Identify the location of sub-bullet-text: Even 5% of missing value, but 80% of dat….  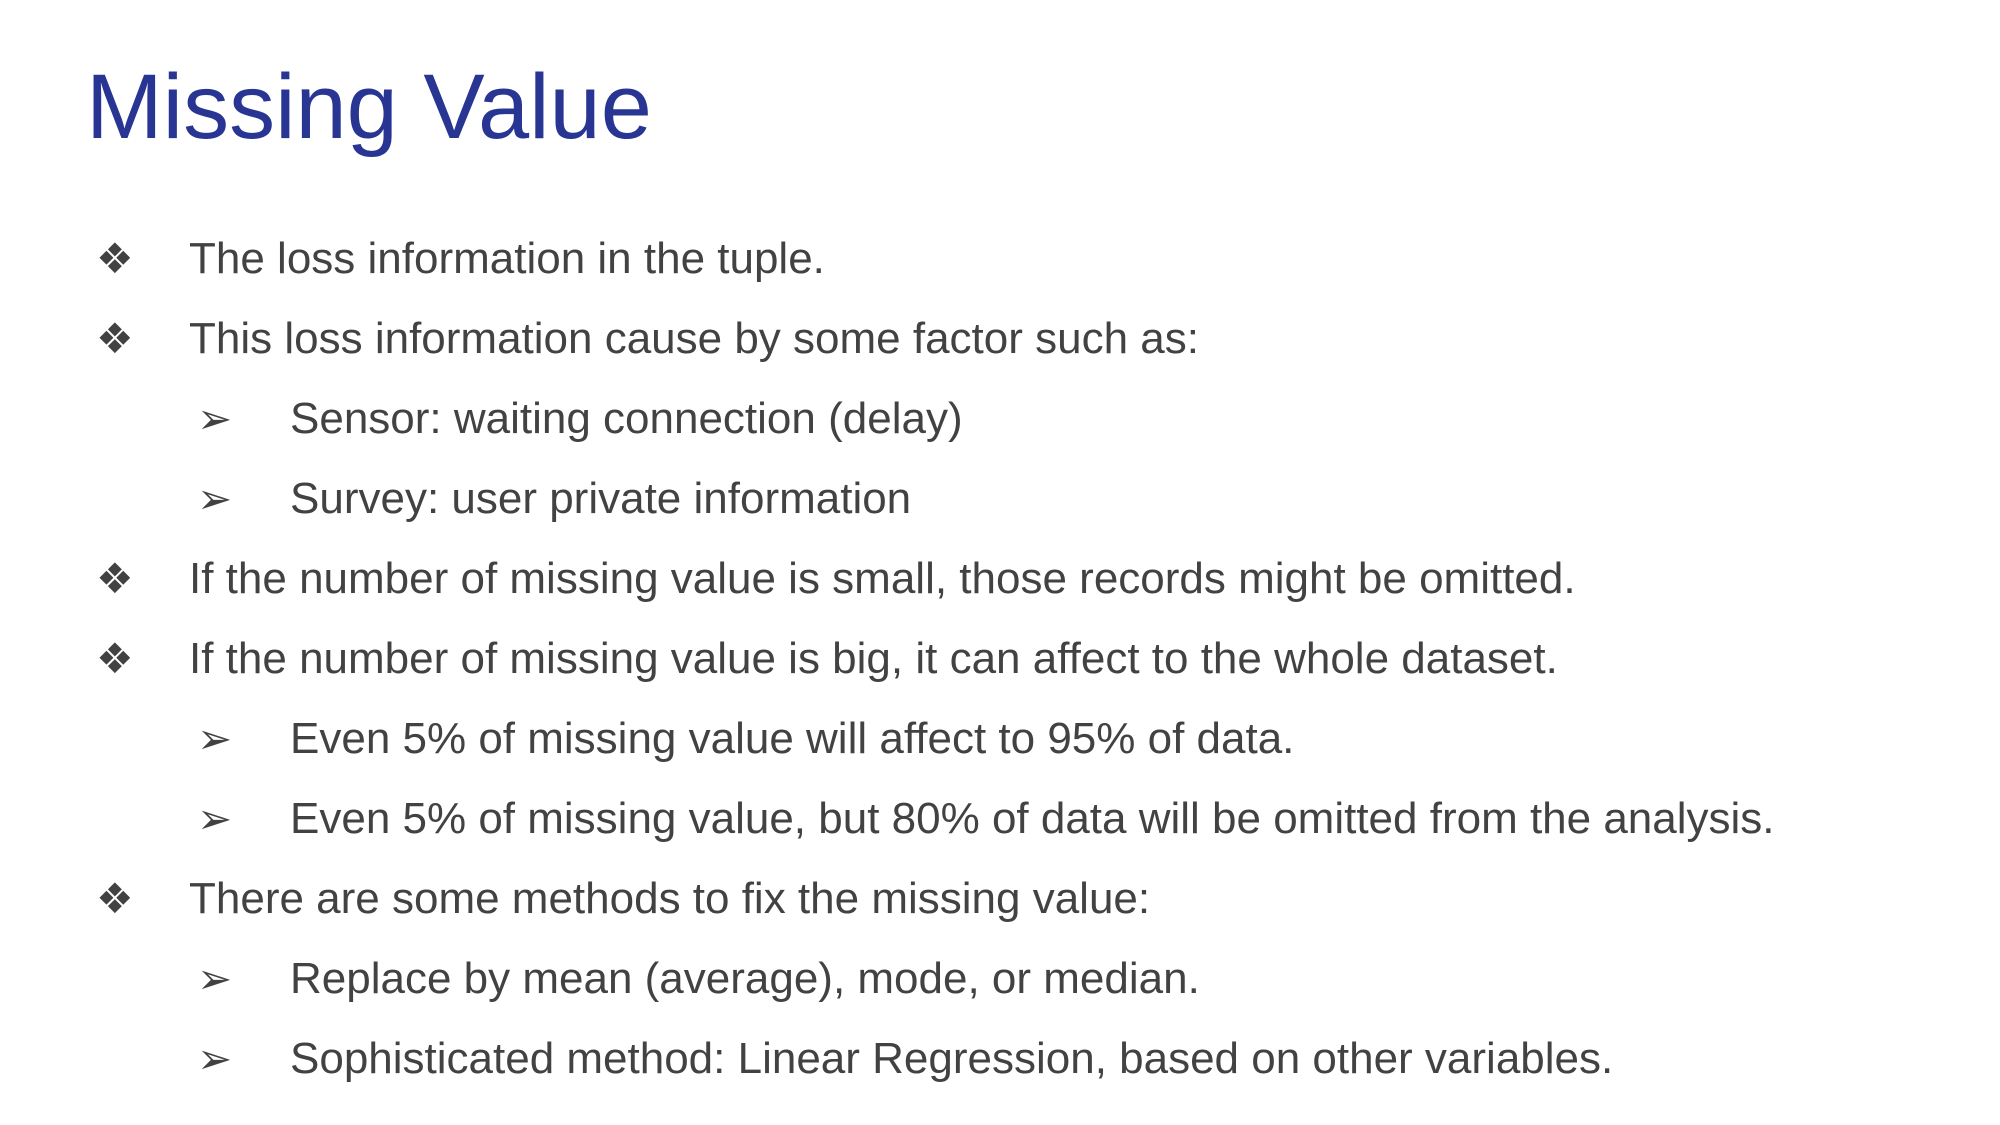
(1032, 818).